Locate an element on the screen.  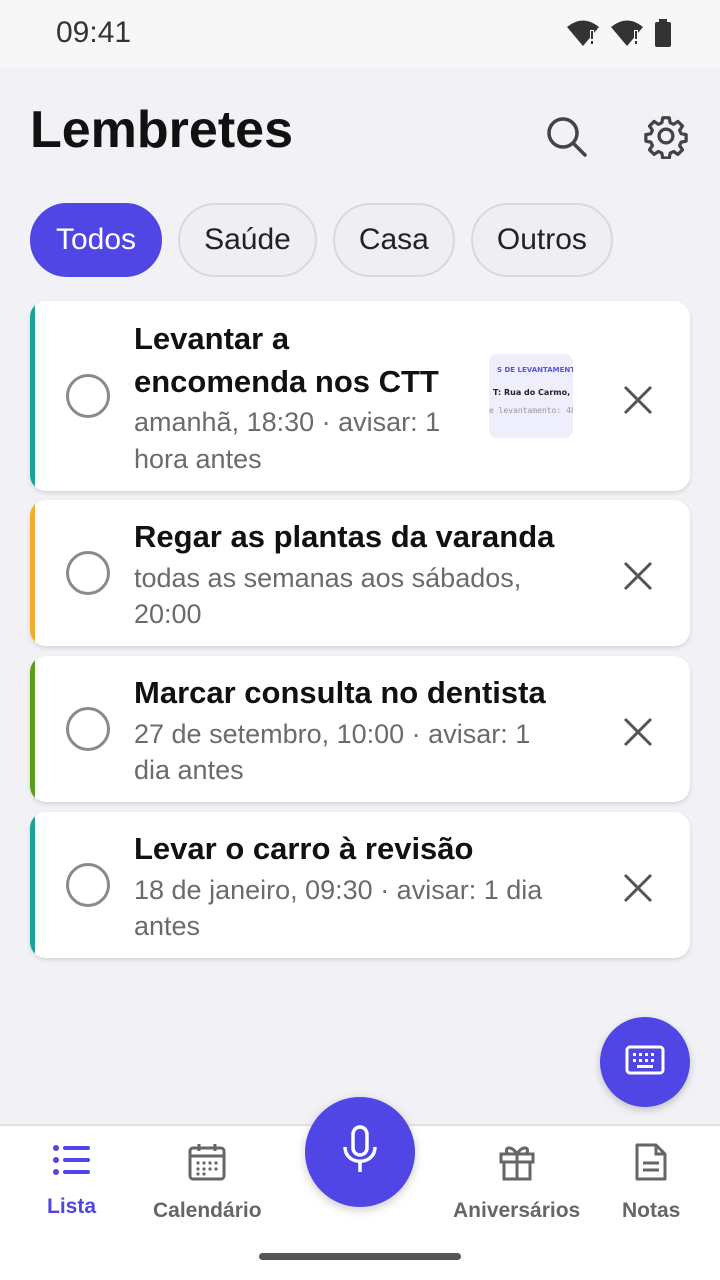
nav-label: Aniversários is located at coordinates (517, 1210).